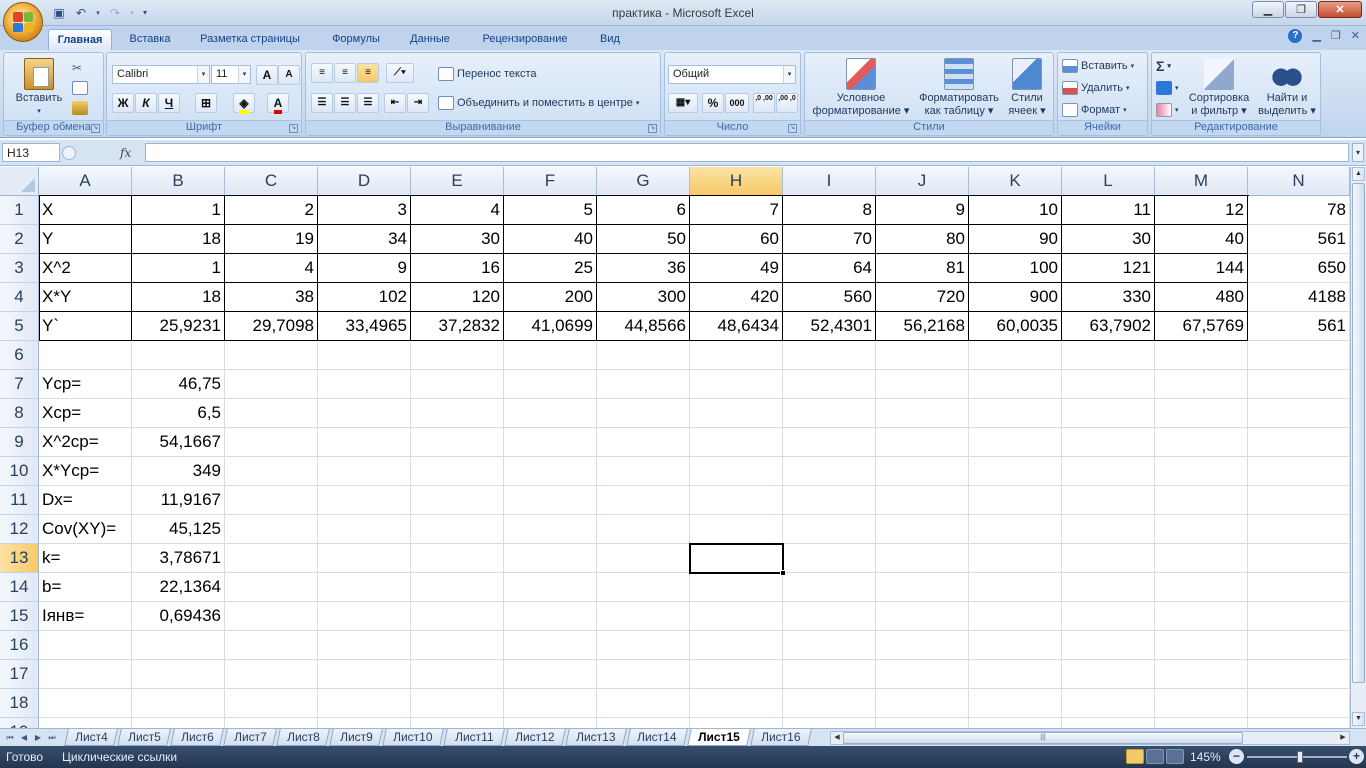 Image resolution: width=1366 pixels, height=768 pixels. I want to click on cell-b1: 1, so click(178, 210).